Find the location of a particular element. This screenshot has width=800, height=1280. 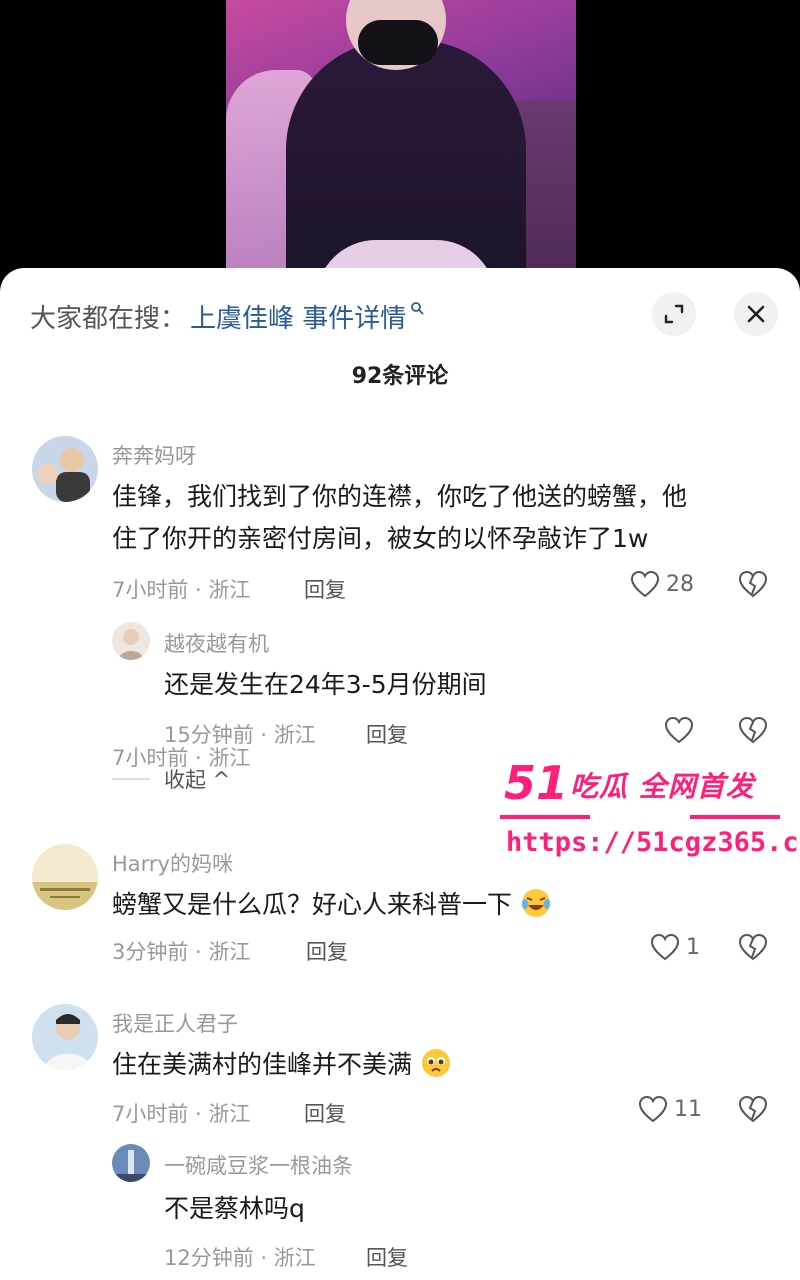

watermark-logo-number: 51 is located at coordinates (536, 782).